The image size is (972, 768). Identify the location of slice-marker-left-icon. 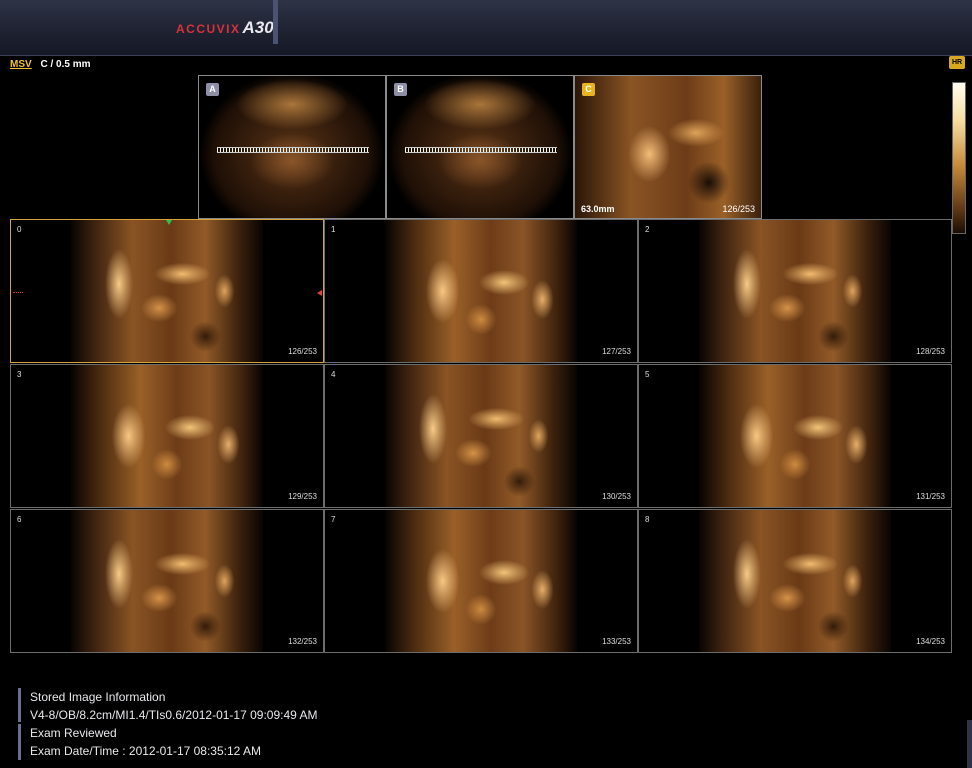
(18, 292).